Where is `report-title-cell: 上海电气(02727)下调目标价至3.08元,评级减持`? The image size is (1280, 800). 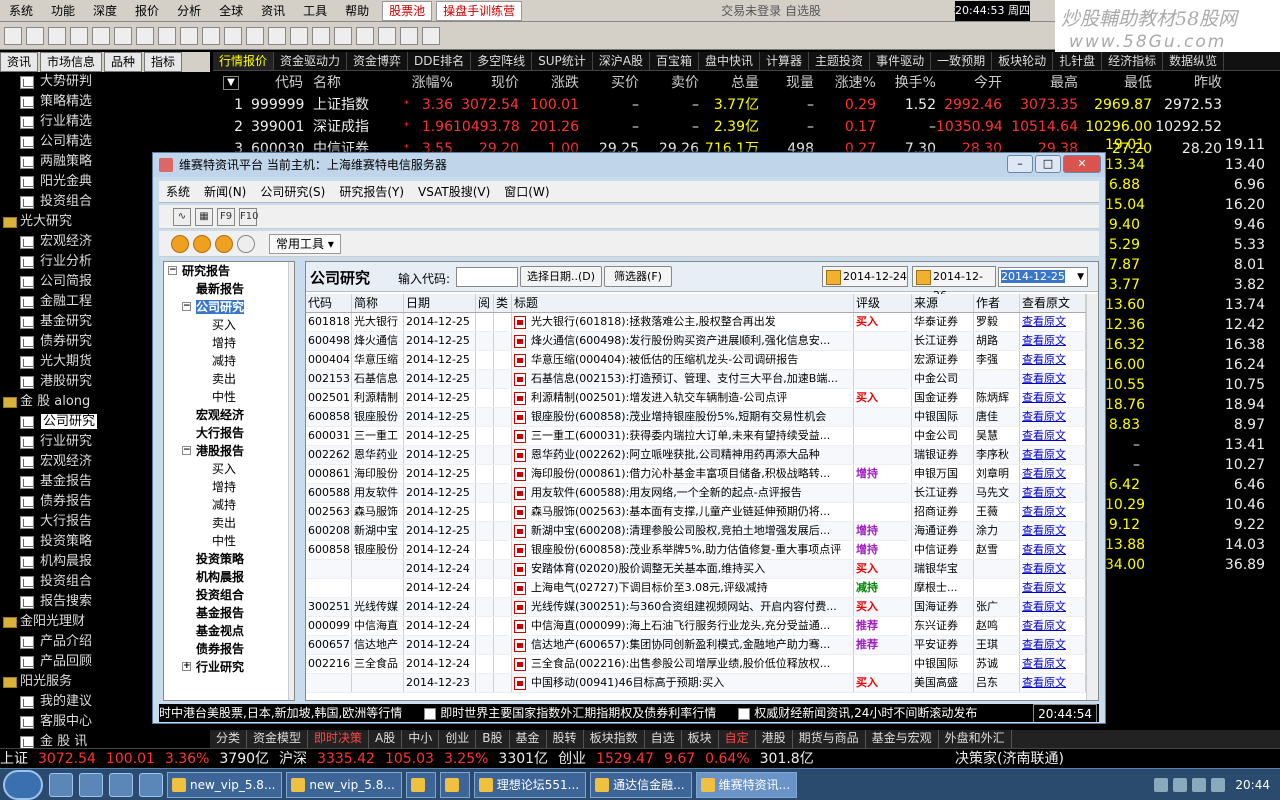 report-title-cell: 上海电气(02727)下调目标价至3.08元,评级减持 is located at coordinates (683, 588).